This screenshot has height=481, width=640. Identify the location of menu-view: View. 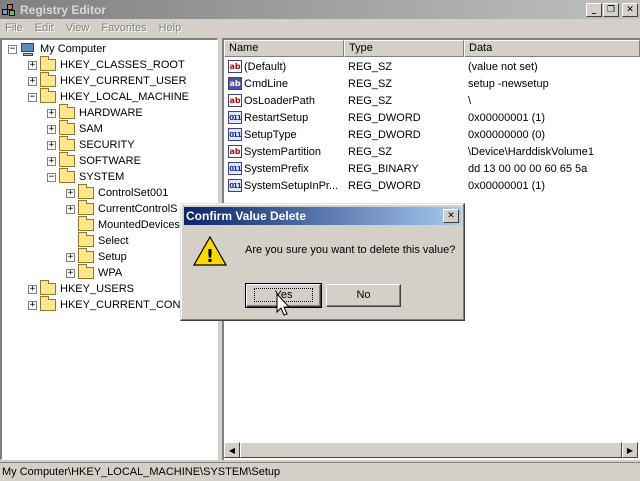
(79, 28).